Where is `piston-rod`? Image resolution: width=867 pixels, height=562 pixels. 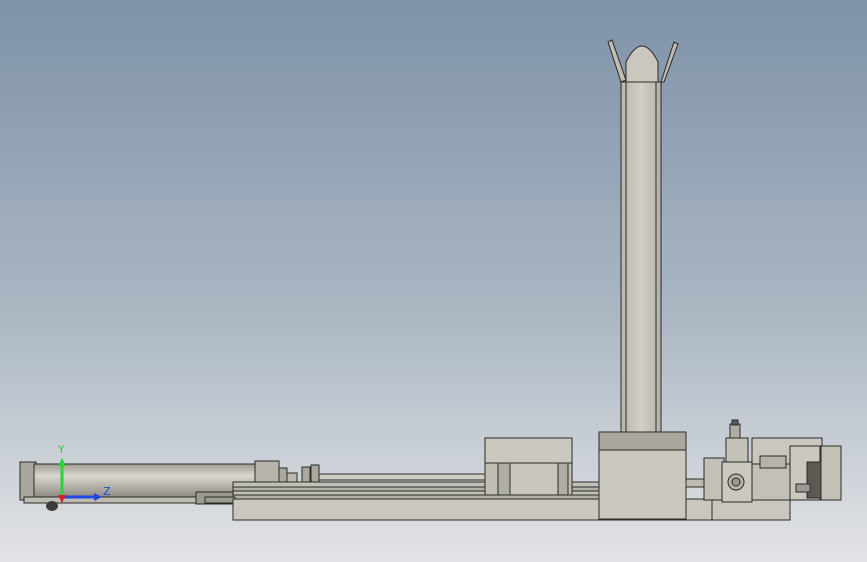 piston-rod is located at coordinates (393, 474).